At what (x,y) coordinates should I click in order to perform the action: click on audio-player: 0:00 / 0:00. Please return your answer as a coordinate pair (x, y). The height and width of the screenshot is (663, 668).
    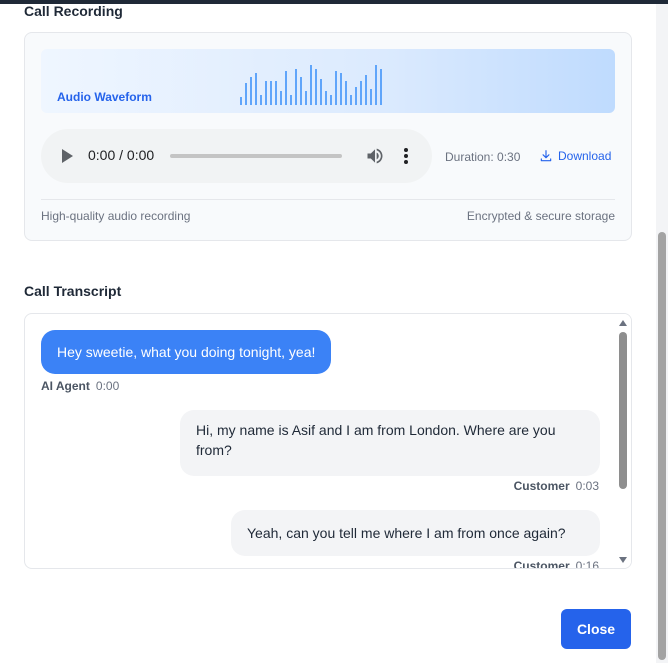
    Looking at the image, I should click on (236, 156).